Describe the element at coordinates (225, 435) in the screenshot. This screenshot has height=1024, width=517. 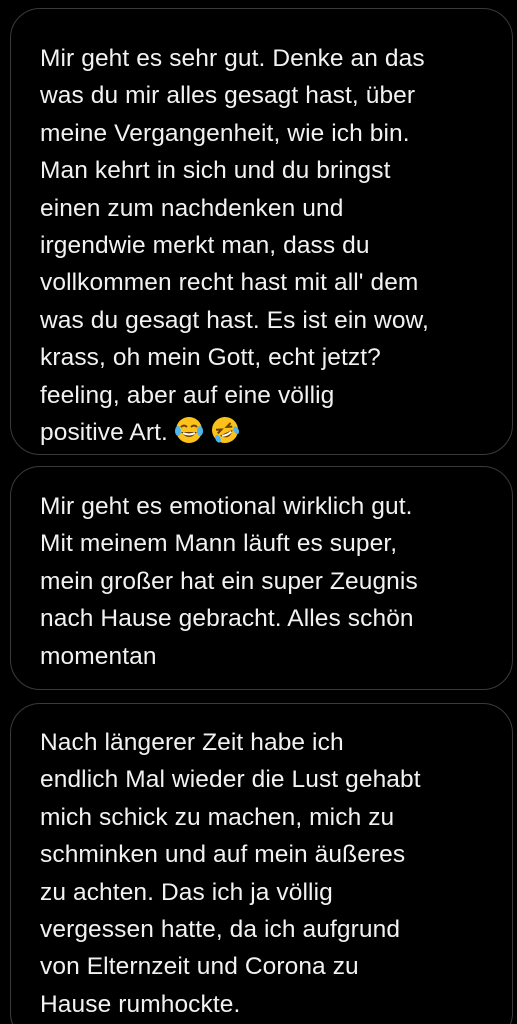
I see `rolling-on-the-floor-laughing-icon` at that location.